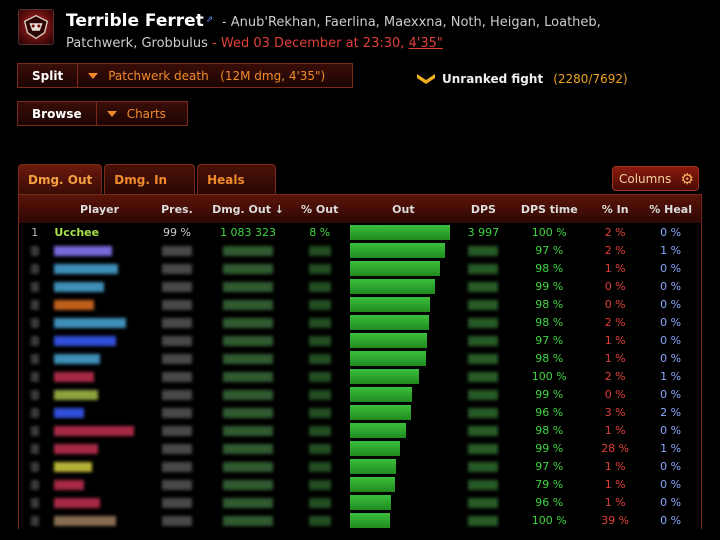 The image size is (720, 540). What do you see at coordinates (615, 448) in the screenshot?
I see `pct-in-value: 28 %` at bounding box center [615, 448].